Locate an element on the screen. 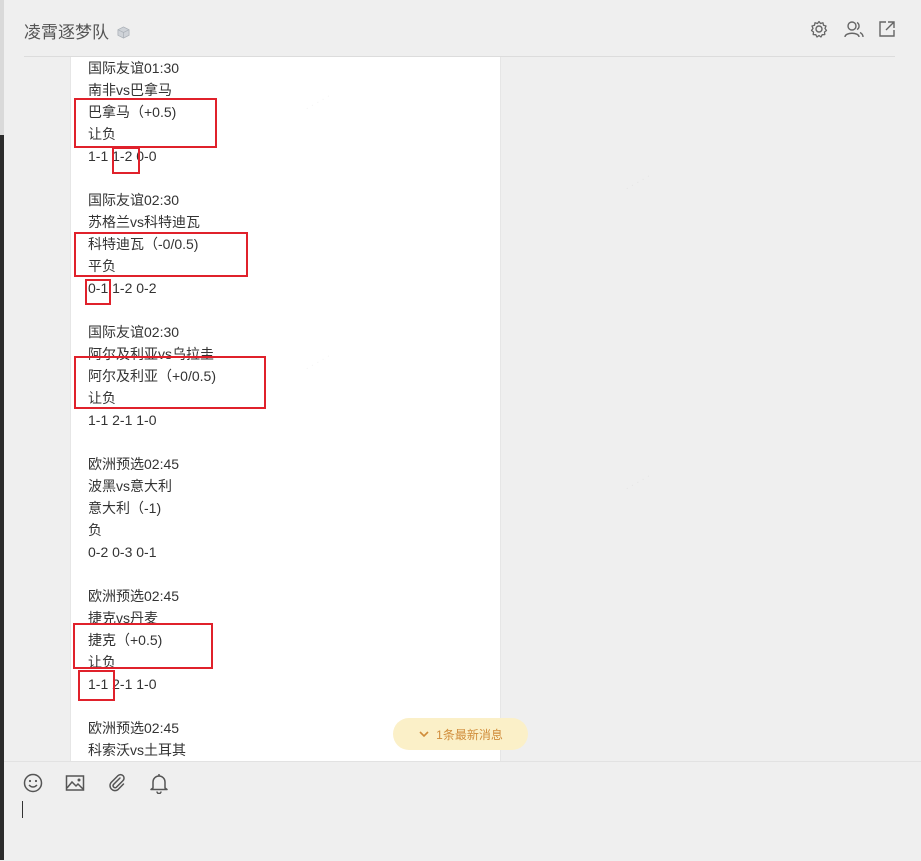  message-line: 国际友谊01:30 is located at coordinates (134, 68).